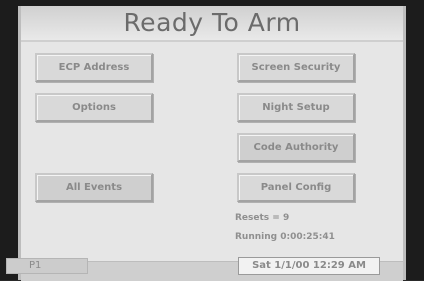 This screenshot has width=424, height=281. Describe the element at coordinates (309, 266) in the screenshot. I see `date-time-display: Sat 1/1/00 12:29 AM` at that location.